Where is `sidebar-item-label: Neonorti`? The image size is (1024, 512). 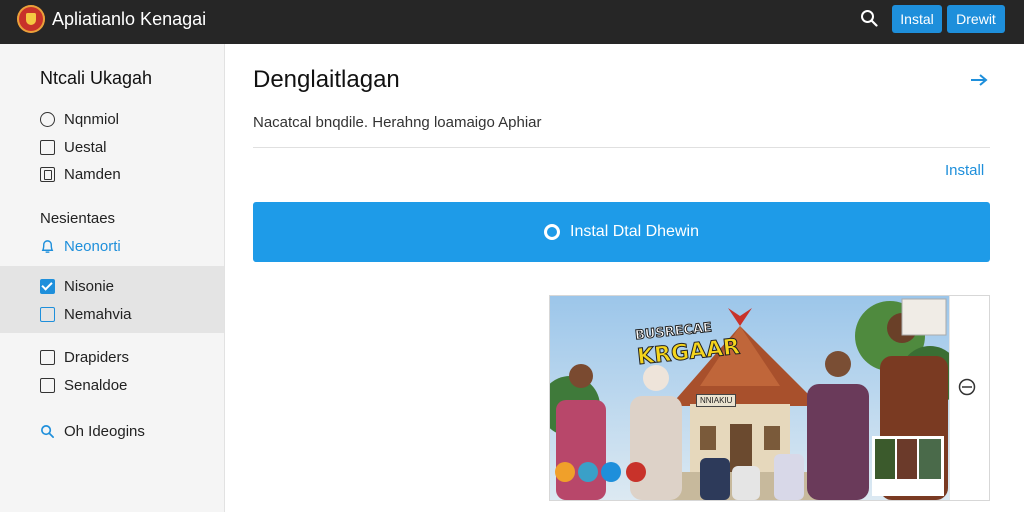
sidebar-item-label: Neonorti is located at coordinates (92, 246).